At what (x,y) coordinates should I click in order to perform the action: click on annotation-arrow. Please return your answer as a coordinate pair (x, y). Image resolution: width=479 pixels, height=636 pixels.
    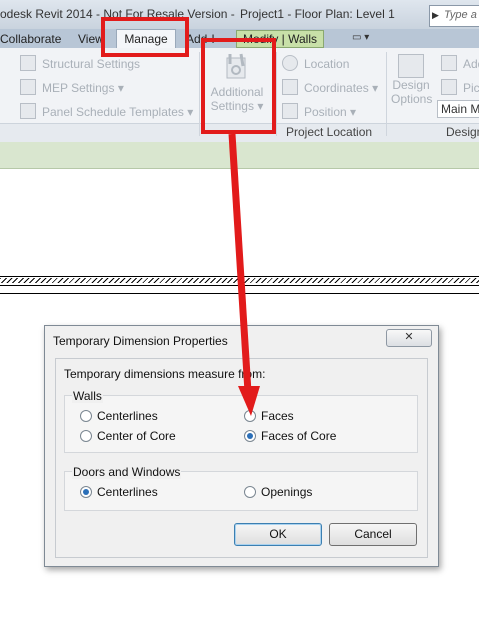
    Looking at the image, I should click on (244, 274).